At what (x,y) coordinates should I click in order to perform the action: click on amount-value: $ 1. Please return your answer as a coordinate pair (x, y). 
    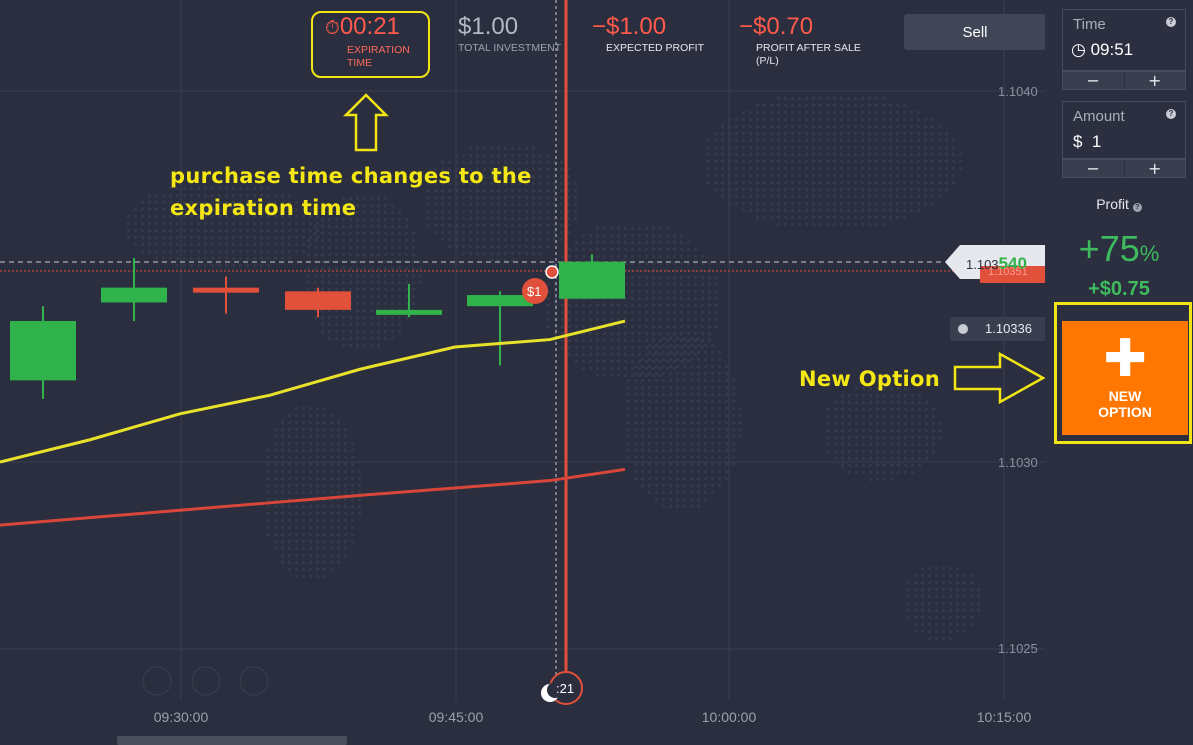
    Looking at the image, I should click on (1087, 142).